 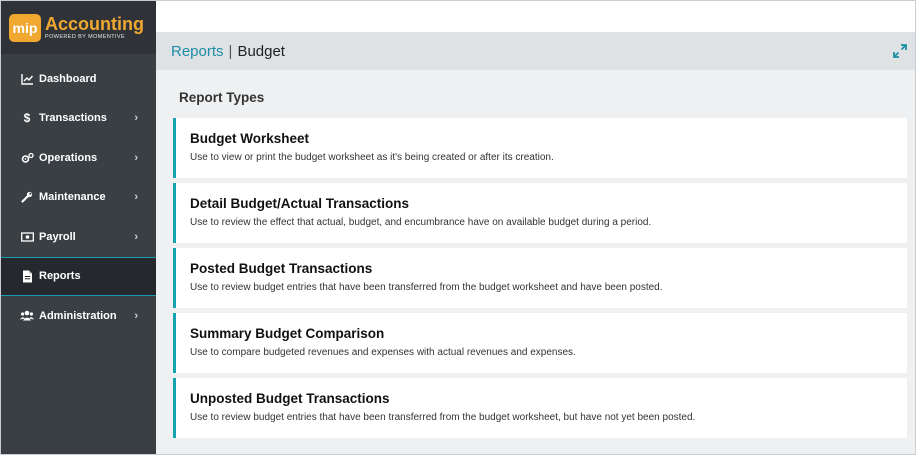 I want to click on report-title: Detail Budget/Actual Transactions, so click(x=300, y=203).